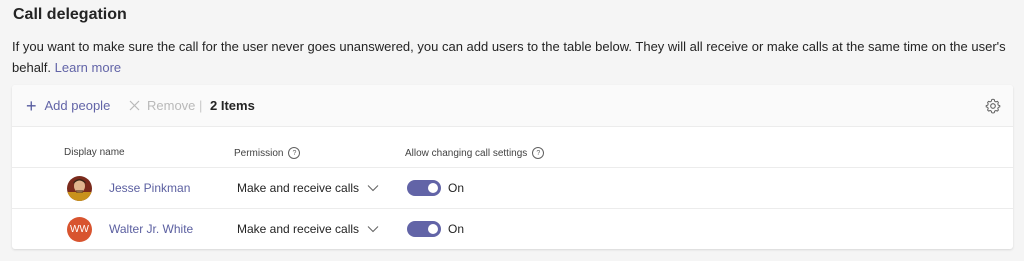 The width and height of the screenshot is (1024, 261). I want to click on item-count-label: 2 Items, so click(232, 105).